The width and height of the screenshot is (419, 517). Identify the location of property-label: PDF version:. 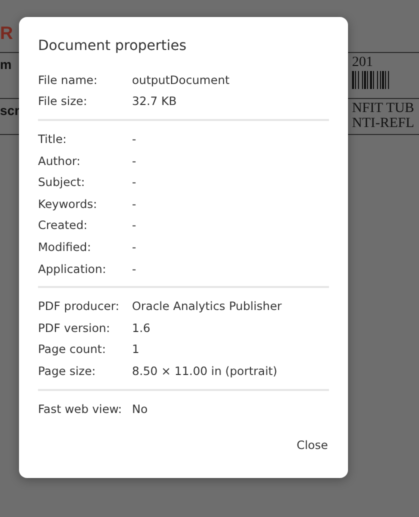
(75, 327).